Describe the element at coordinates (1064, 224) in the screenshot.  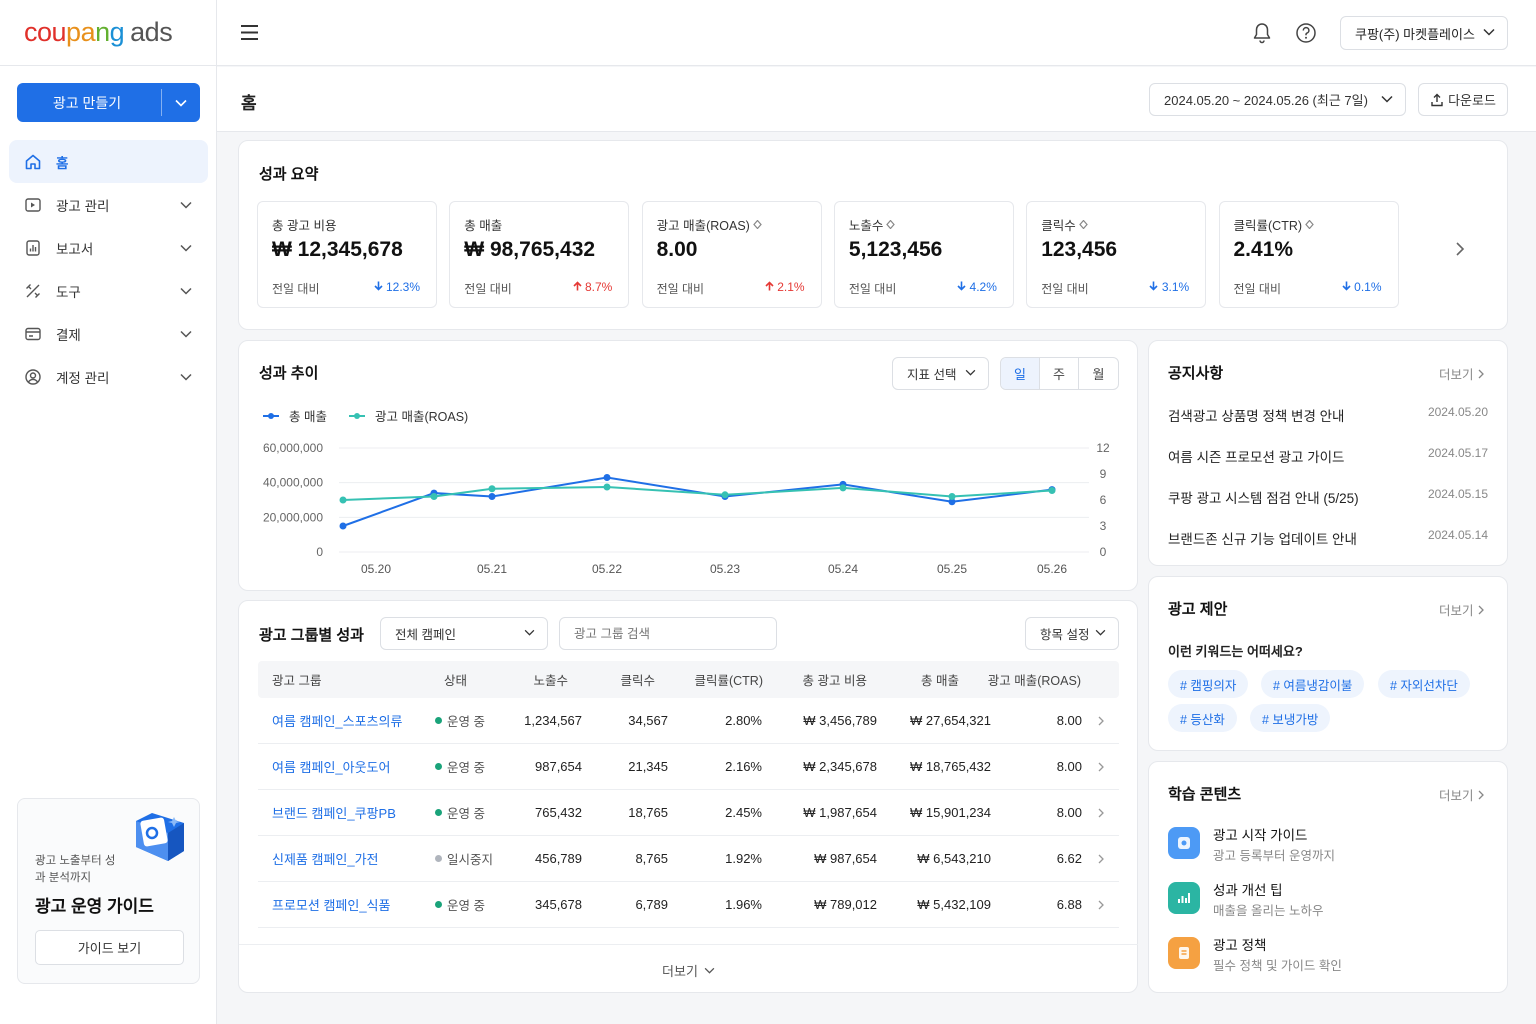
I see `kpi-label: 클릭수` at that location.